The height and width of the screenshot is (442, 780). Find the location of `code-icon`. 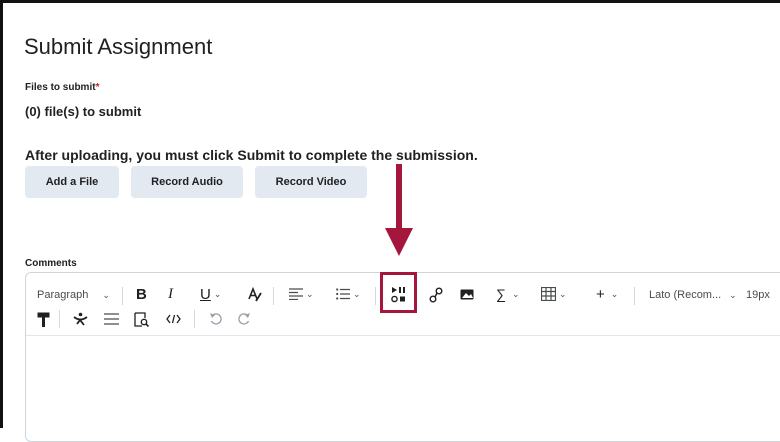

code-icon is located at coordinates (173, 319).